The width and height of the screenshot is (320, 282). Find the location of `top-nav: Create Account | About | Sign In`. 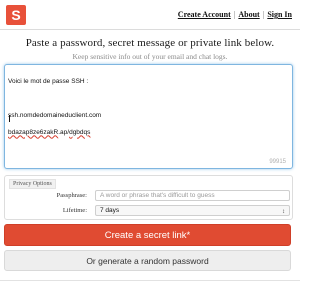

top-nav: Create Account | About | Sign In is located at coordinates (235, 14).